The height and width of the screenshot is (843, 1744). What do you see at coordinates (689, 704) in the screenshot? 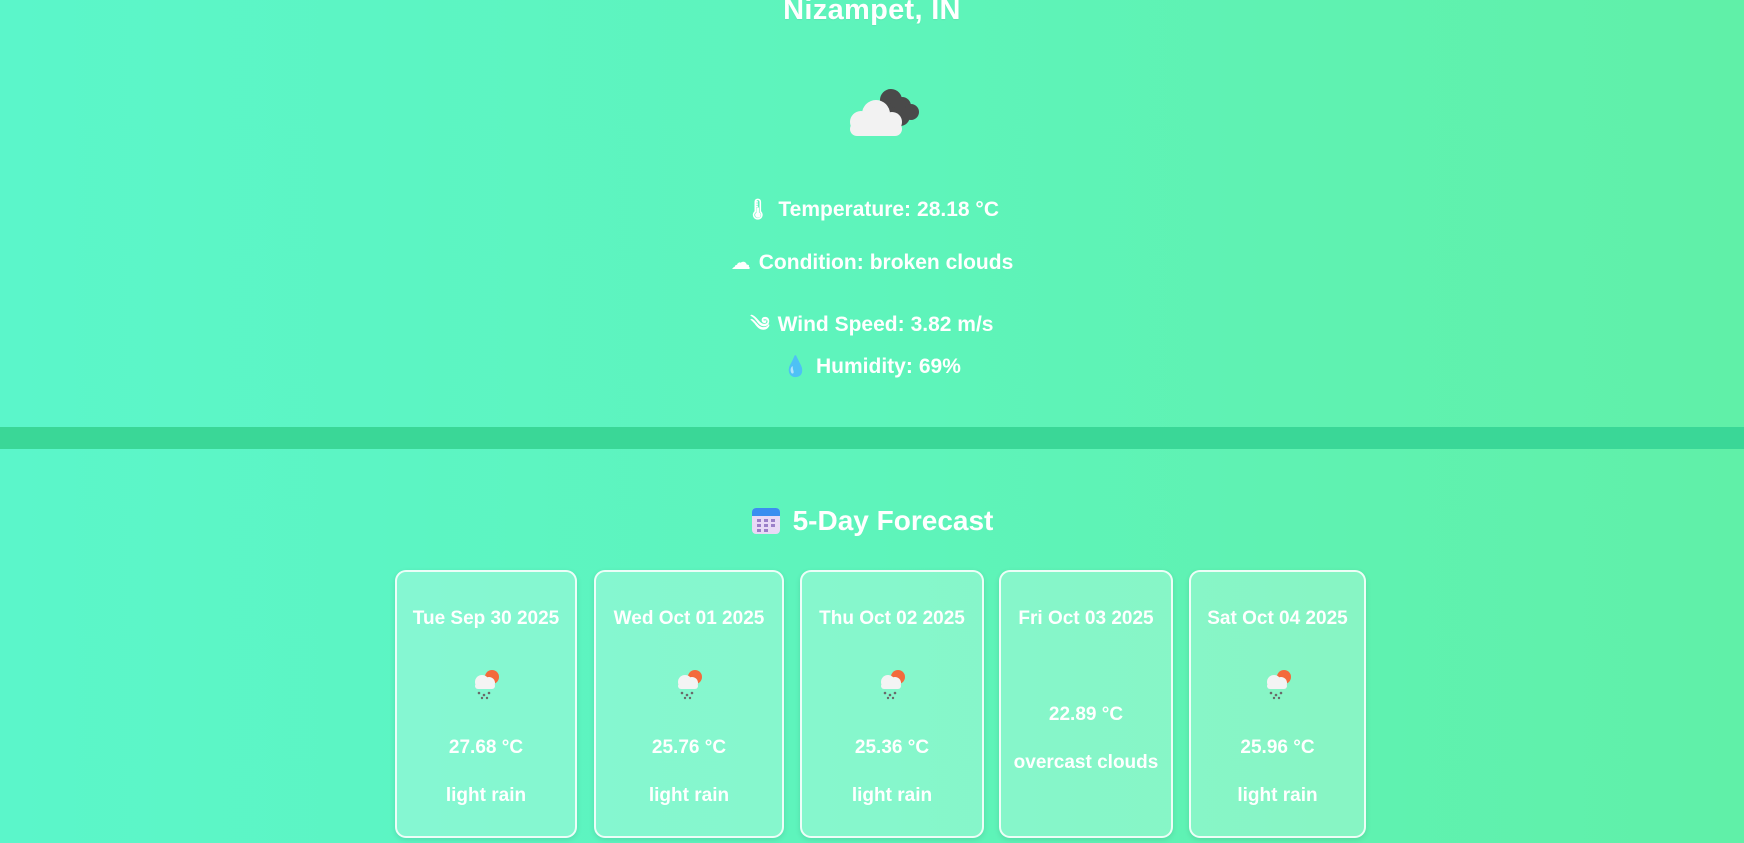
I see `forecast-card: Wed Oct 01 2025 25.76 °C light rain` at bounding box center [689, 704].